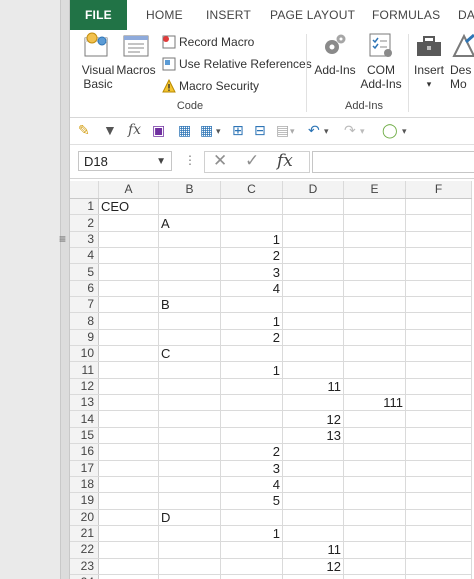  What do you see at coordinates (189, 190) in the screenshot?
I see `column-header: B` at bounding box center [189, 190].